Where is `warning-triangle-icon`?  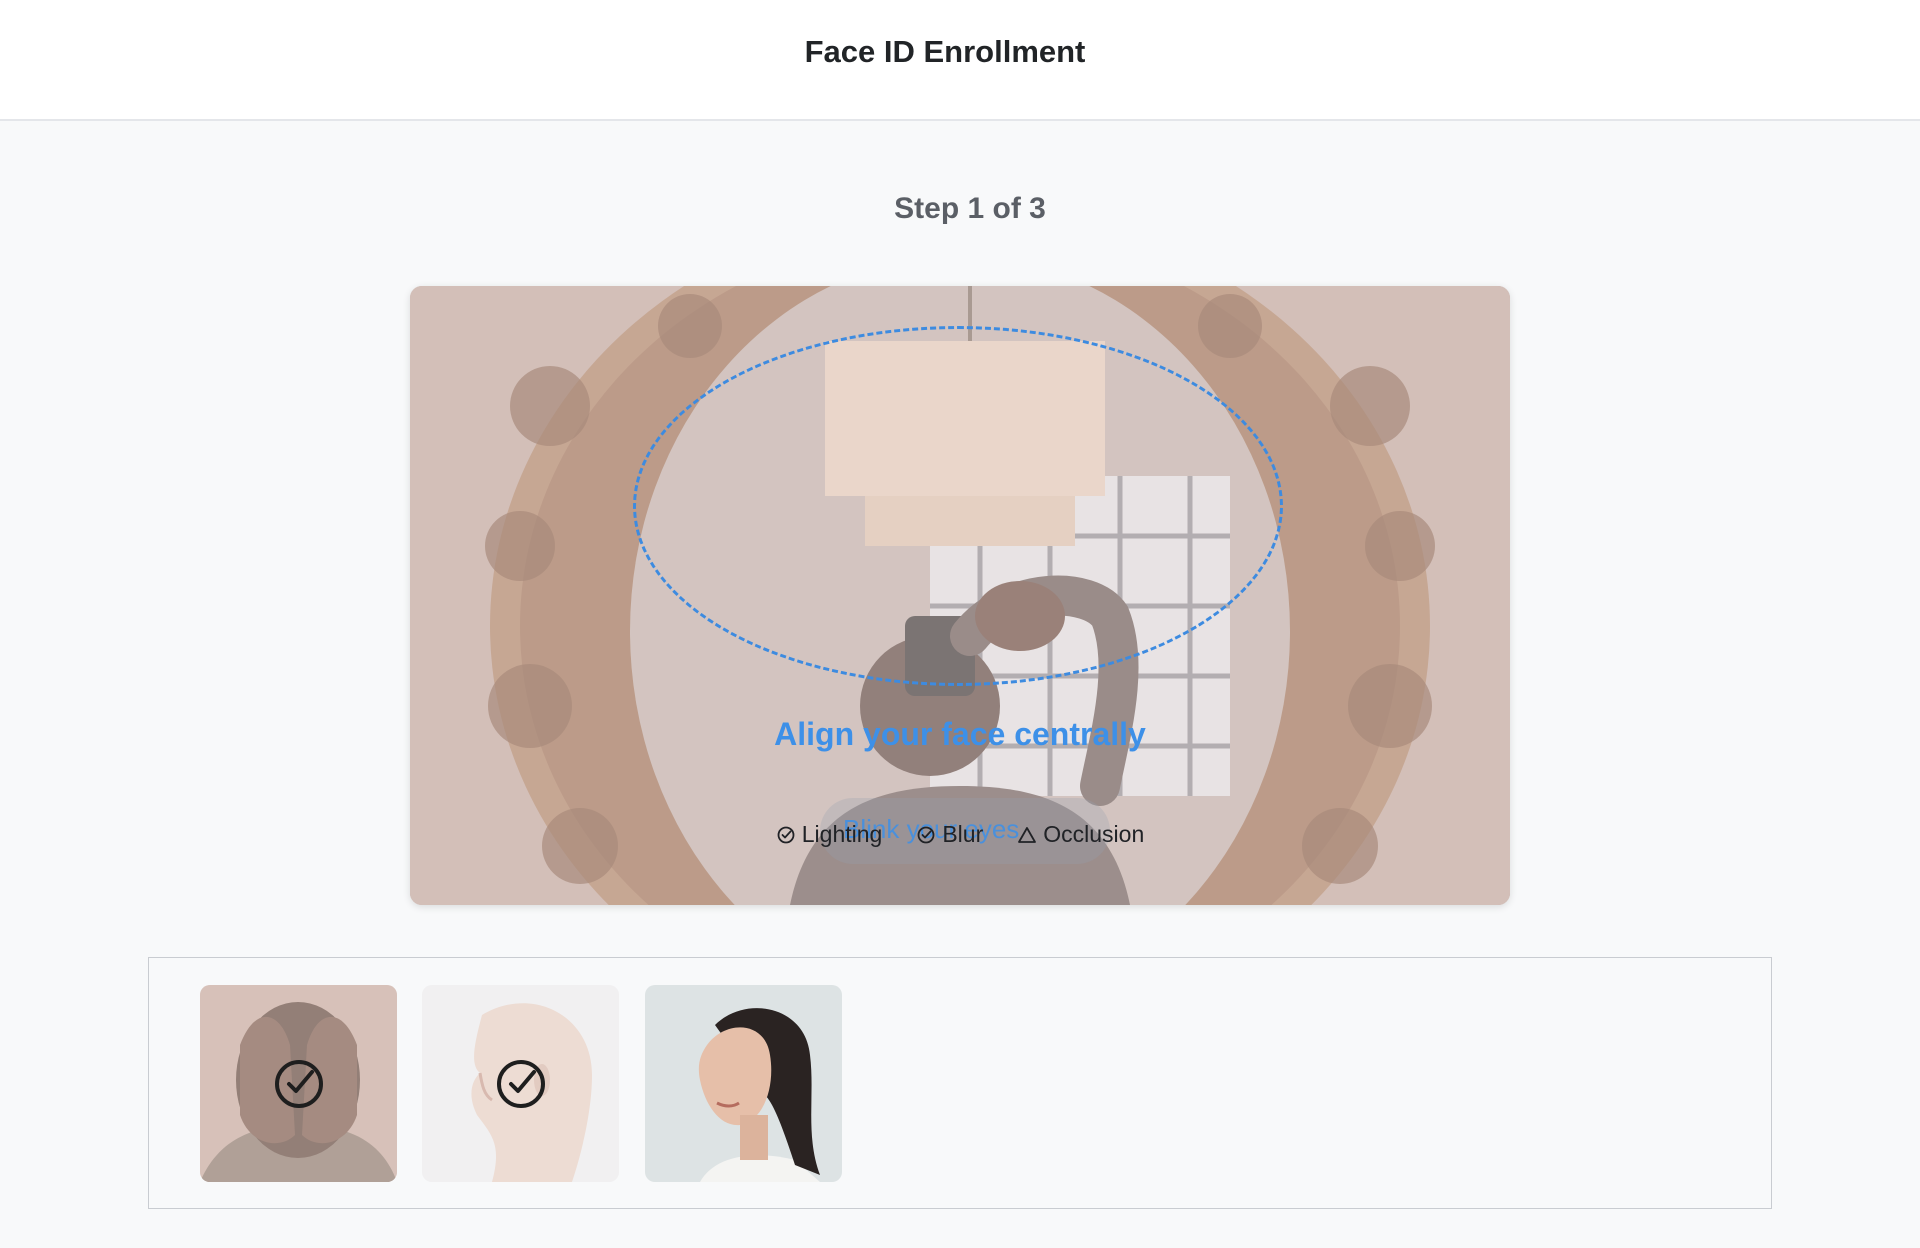
warning-triangle-icon is located at coordinates (1027, 834).